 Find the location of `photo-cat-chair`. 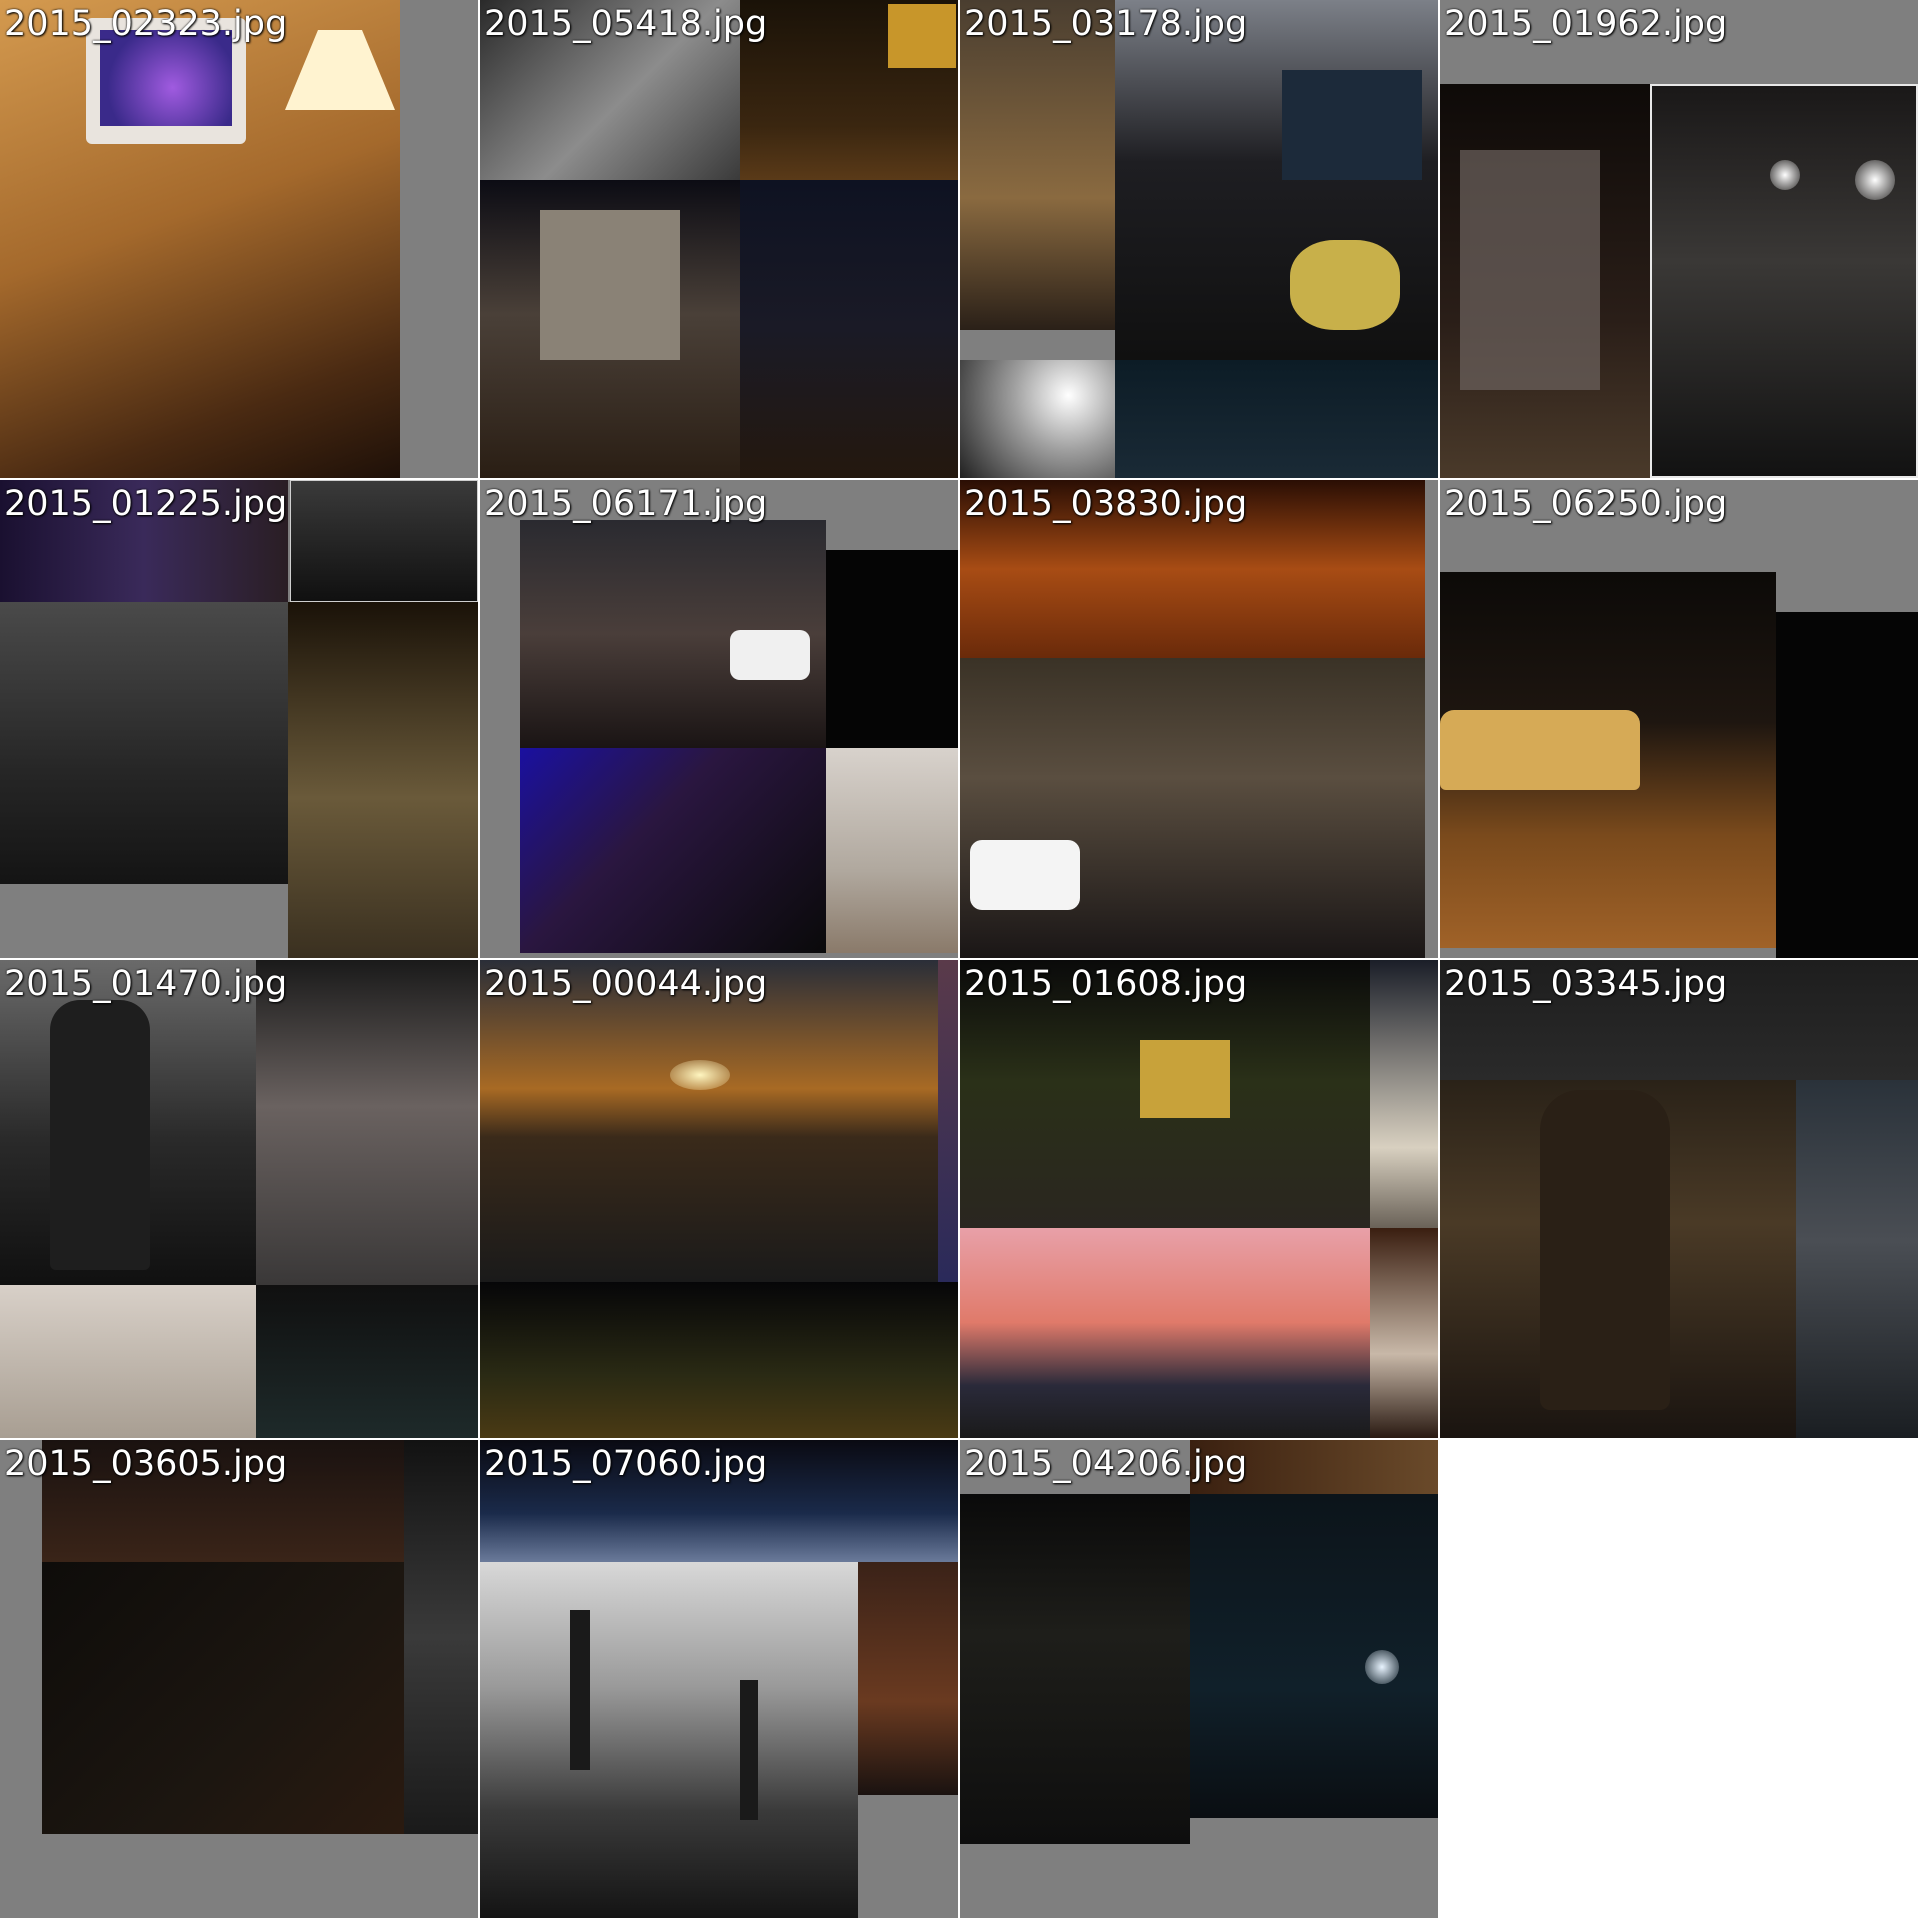

photo-cat-chair is located at coordinates (144, 743).